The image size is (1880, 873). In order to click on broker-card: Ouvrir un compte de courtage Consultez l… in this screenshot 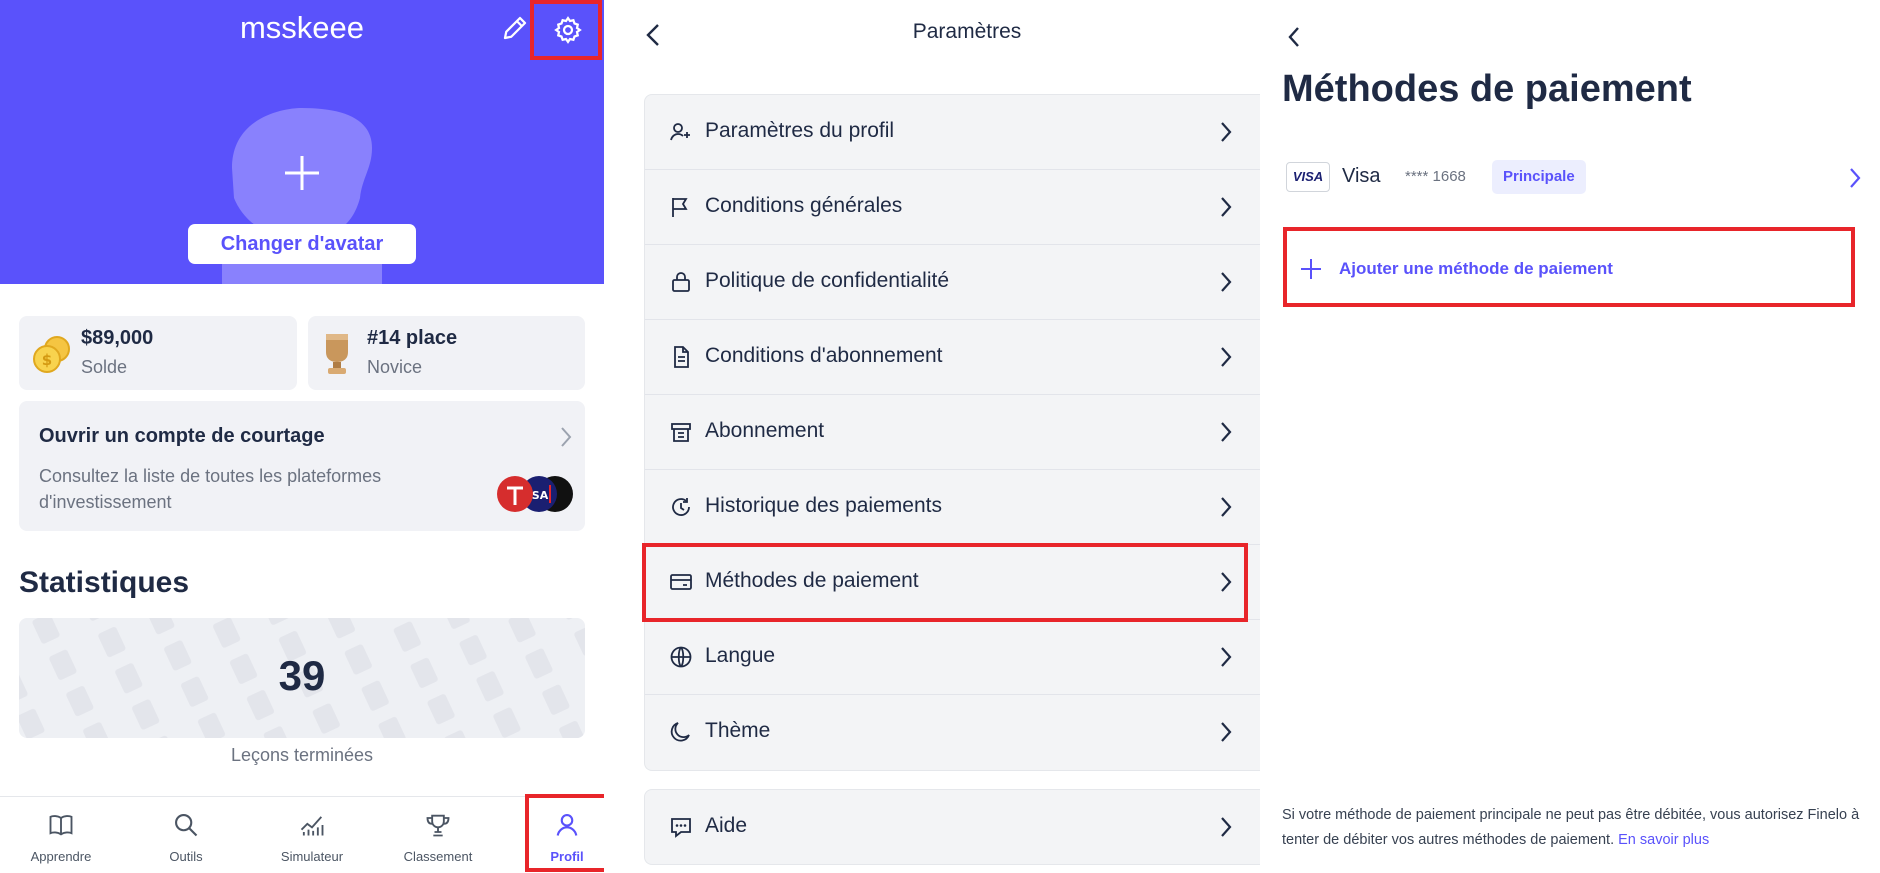, I will do `click(302, 466)`.